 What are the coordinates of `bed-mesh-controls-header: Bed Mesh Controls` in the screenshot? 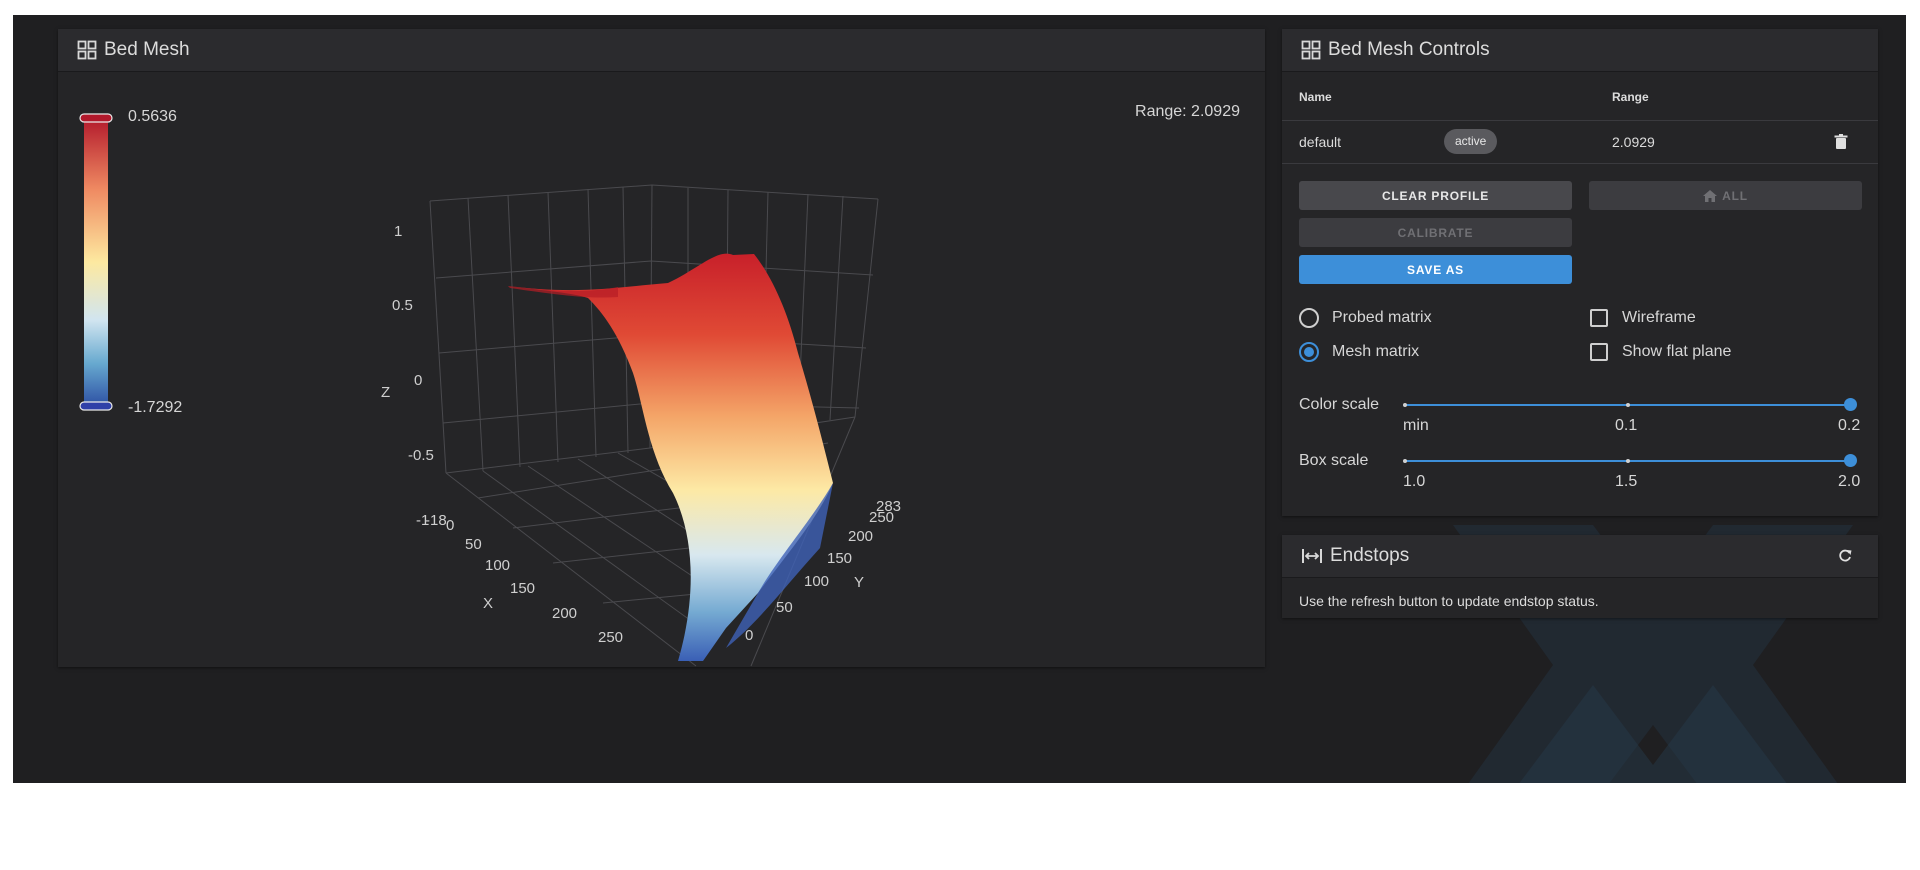 It's located at (1580, 50).